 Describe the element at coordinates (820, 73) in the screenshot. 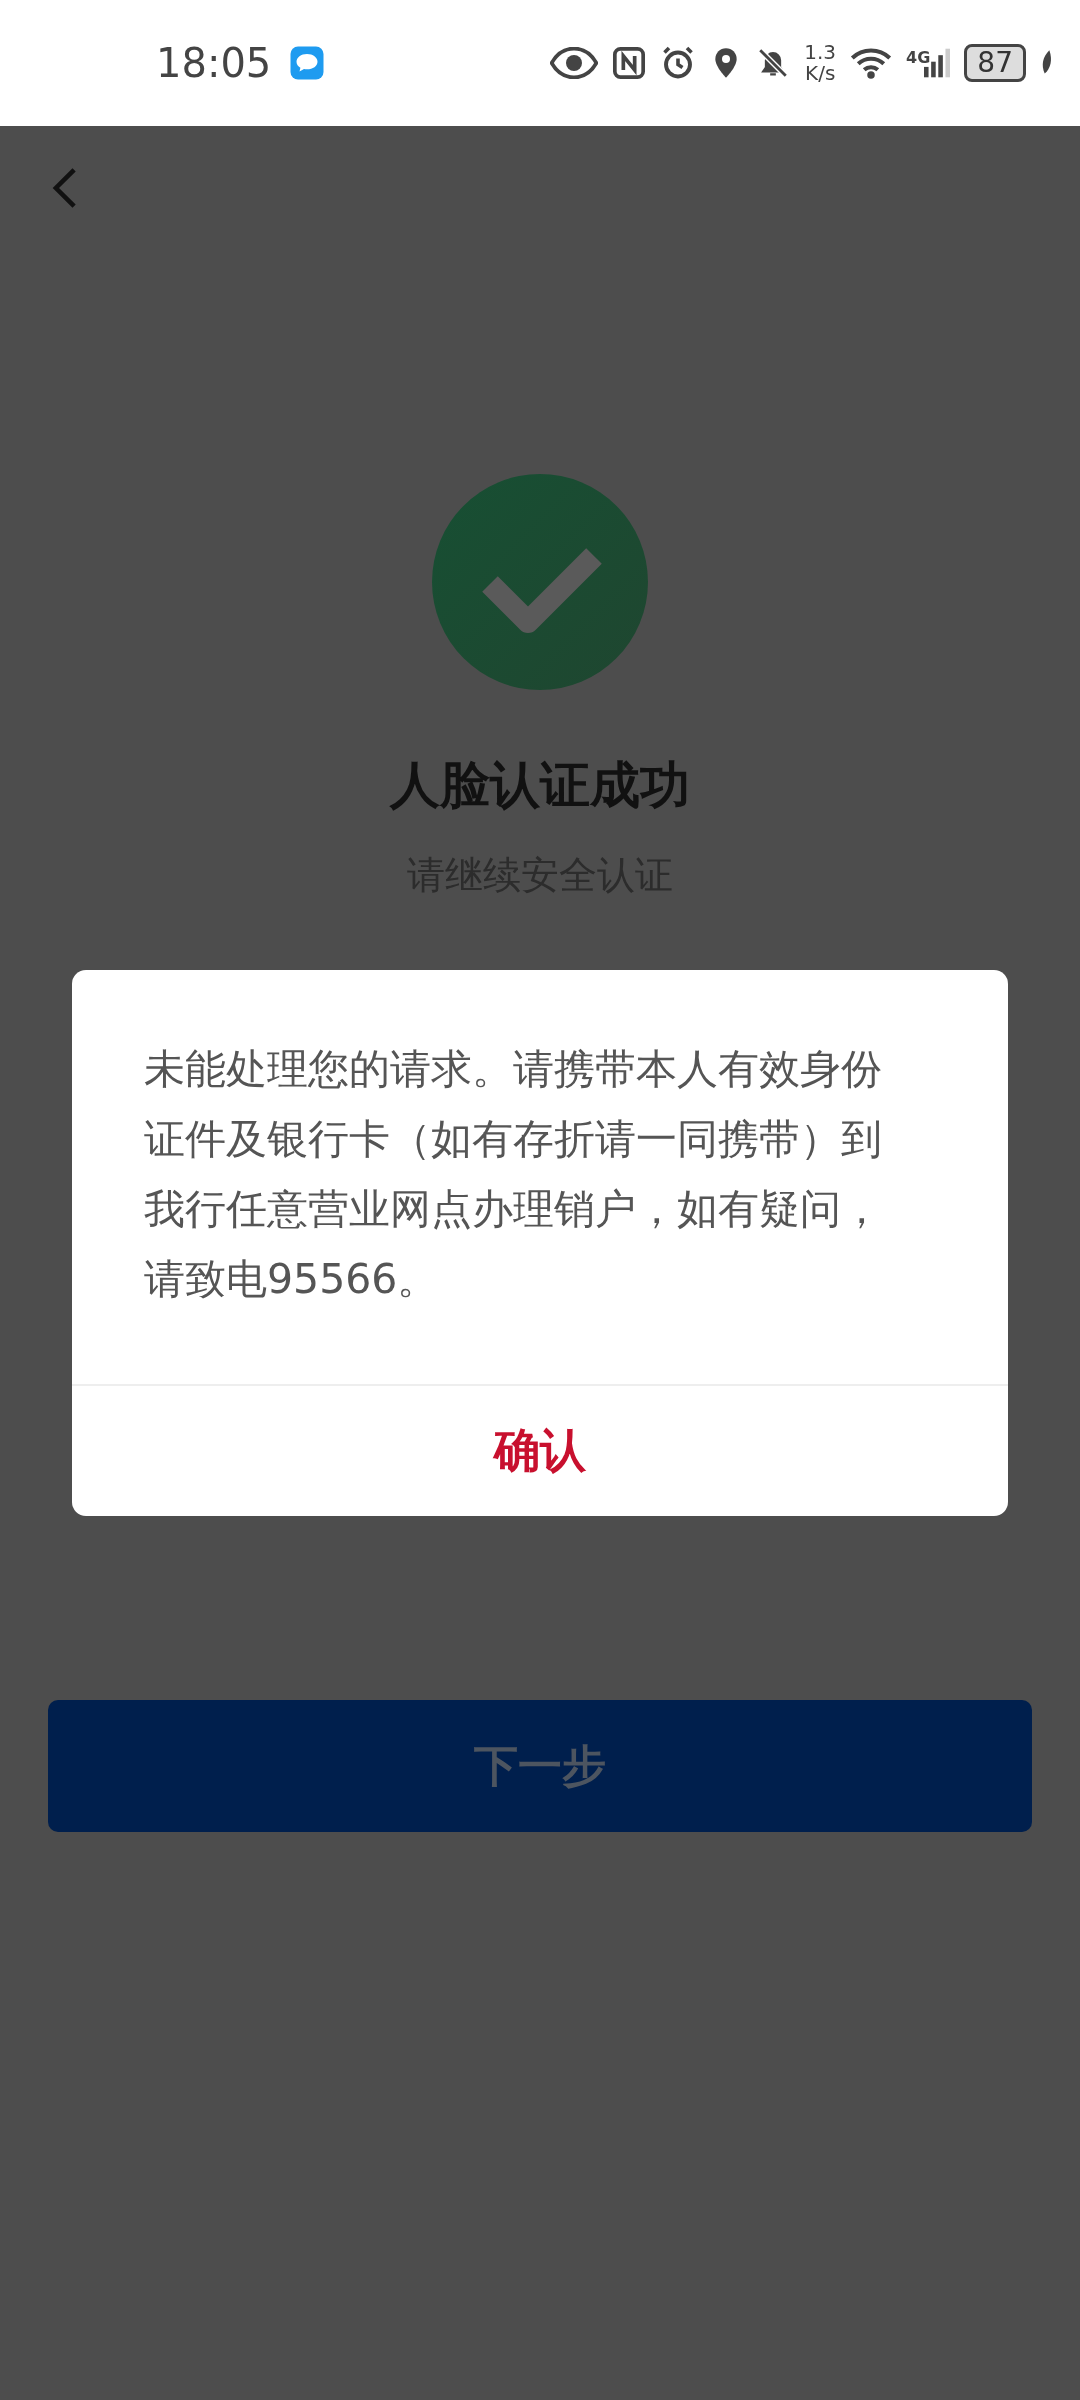

I see `speed-unit: K/s` at that location.